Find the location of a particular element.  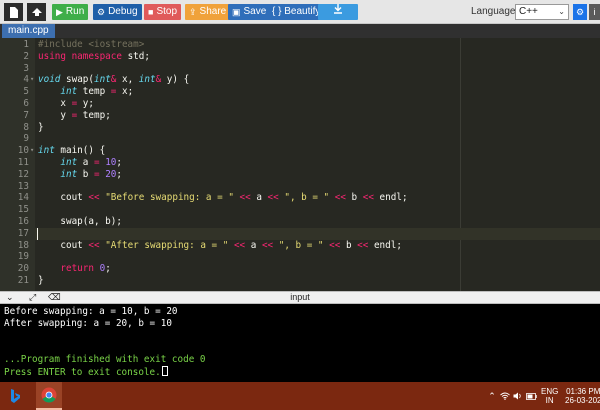

line-number: 19 is located at coordinates (23, 257).